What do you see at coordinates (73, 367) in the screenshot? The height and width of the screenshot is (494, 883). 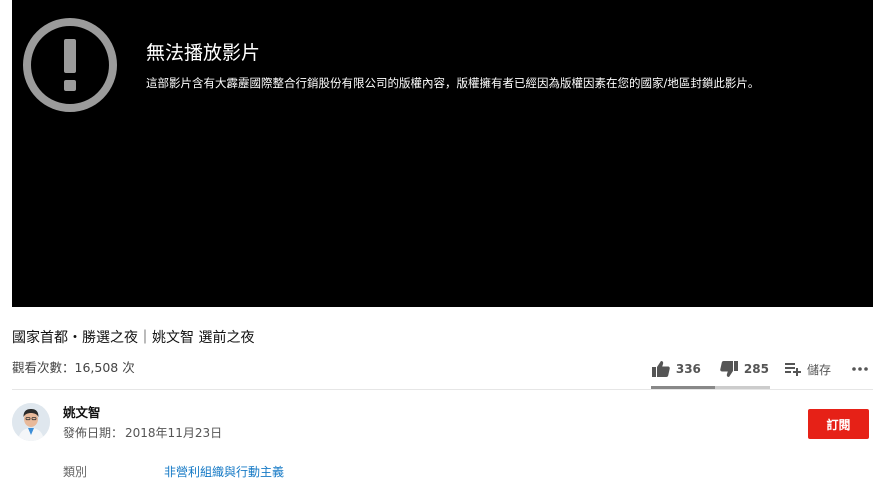 I see `view-count: 觀看次數：16,508 次` at bounding box center [73, 367].